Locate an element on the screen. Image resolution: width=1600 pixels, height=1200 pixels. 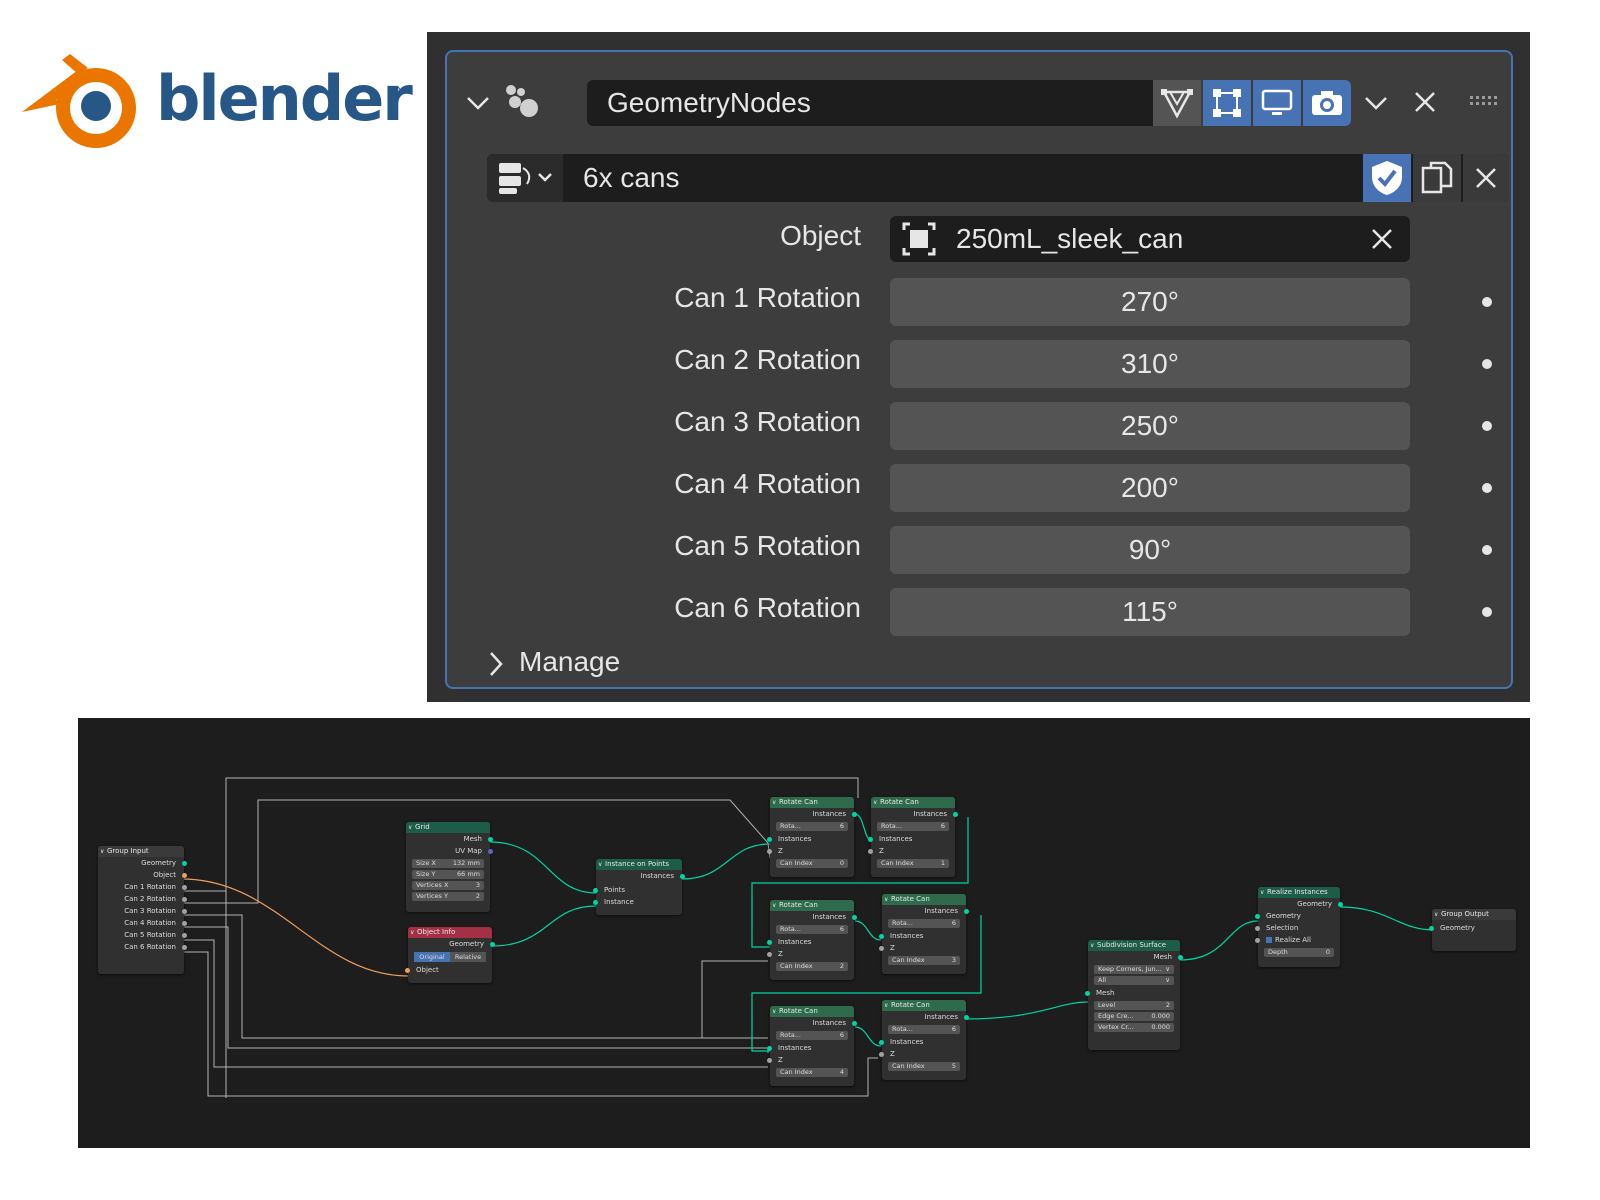
rotate-can-1-instances-in: Instances is located at coordinates (810, 839).